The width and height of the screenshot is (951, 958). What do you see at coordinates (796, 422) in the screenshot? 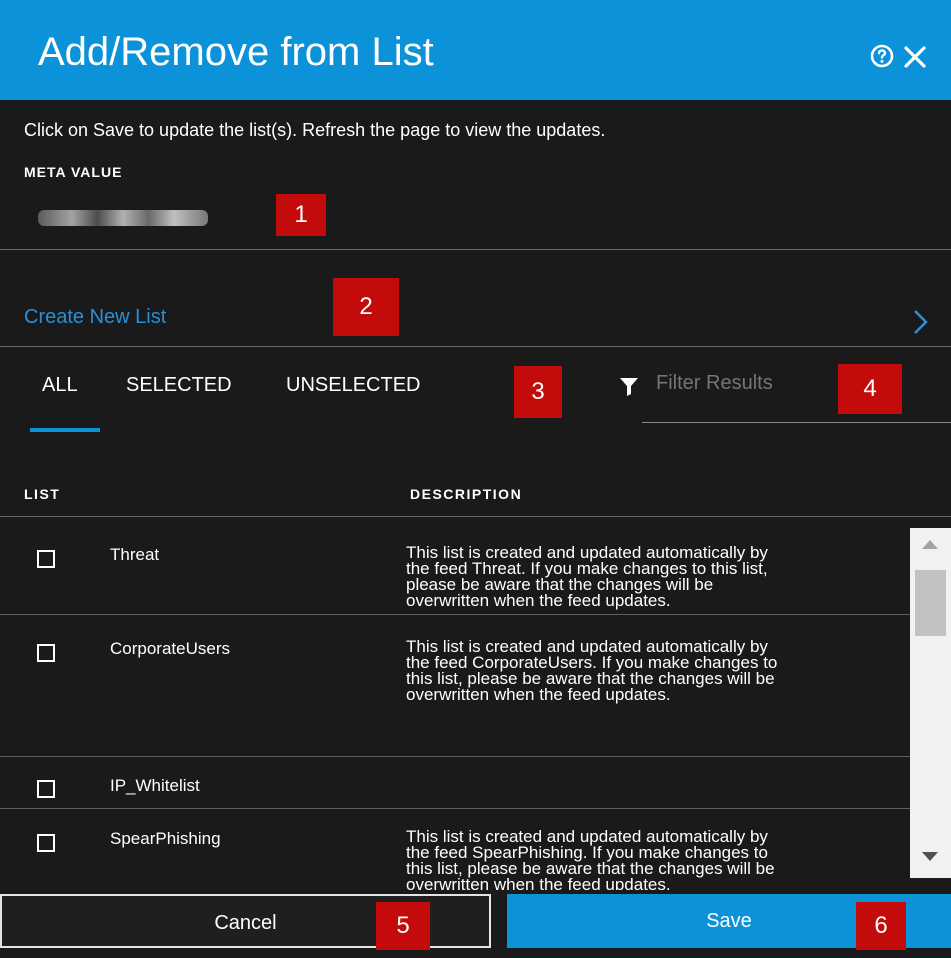
I see `filter-underline` at bounding box center [796, 422].